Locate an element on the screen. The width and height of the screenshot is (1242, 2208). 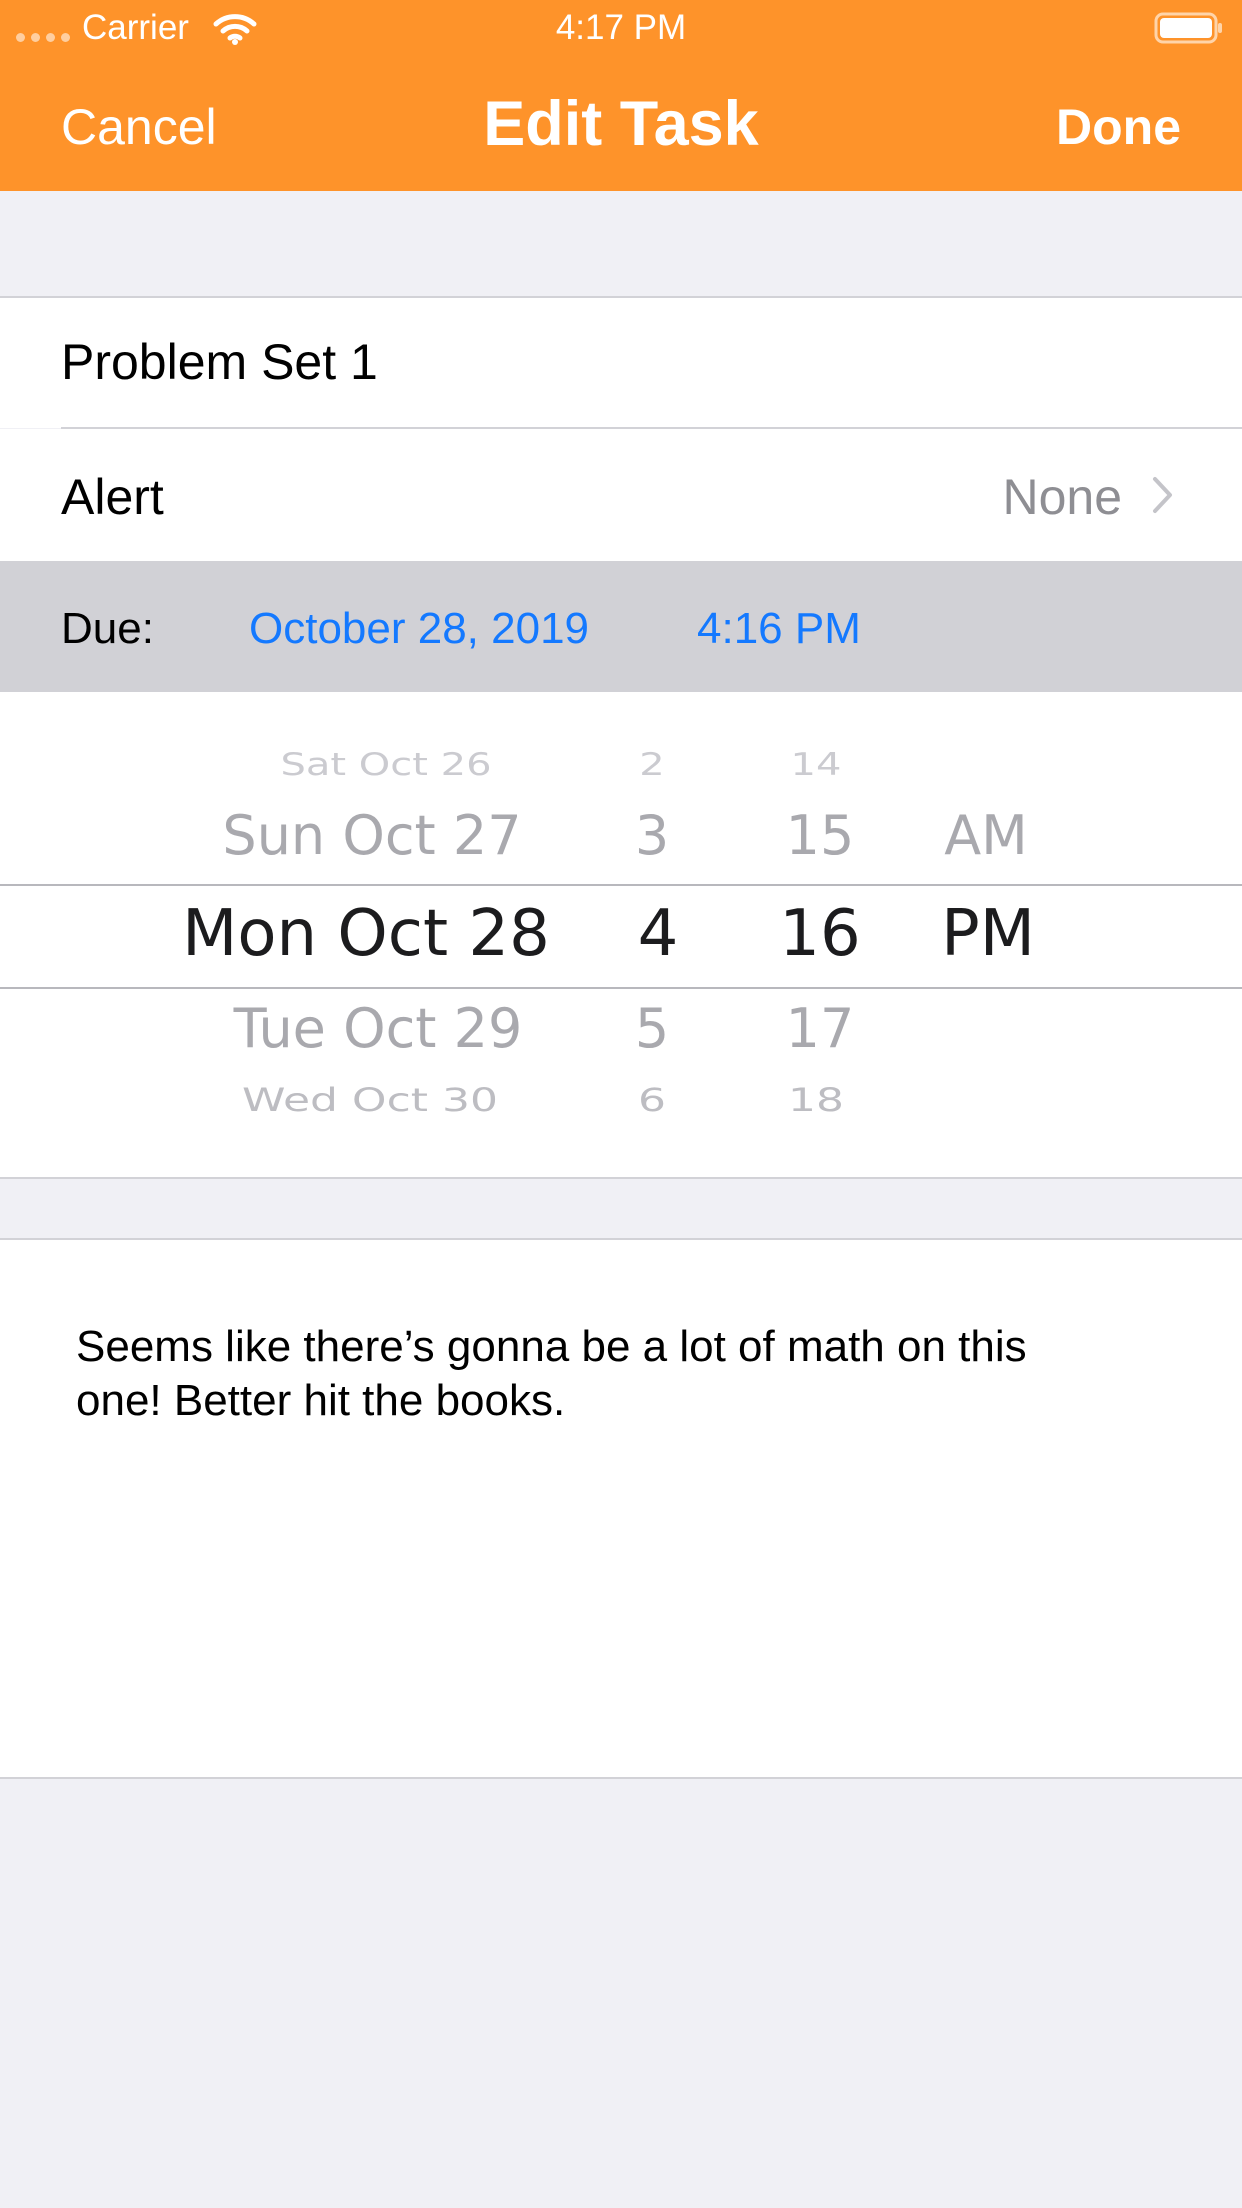
due-row: Due: October 28, 2019 4:16 PM is located at coordinates (621, 626).